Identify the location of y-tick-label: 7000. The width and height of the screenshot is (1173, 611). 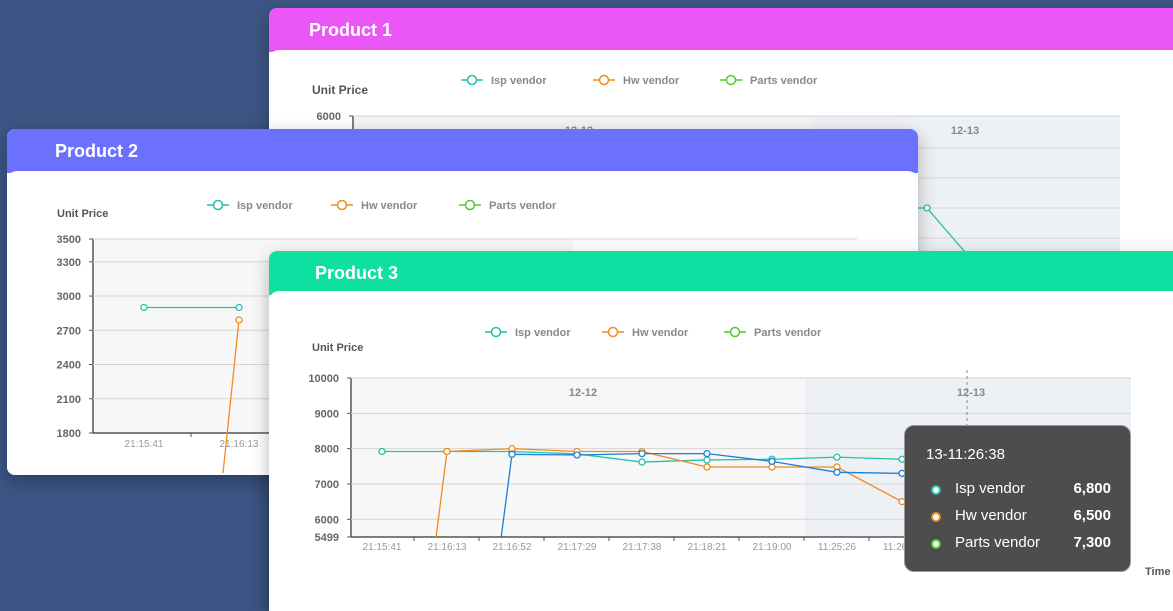
(327, 485).